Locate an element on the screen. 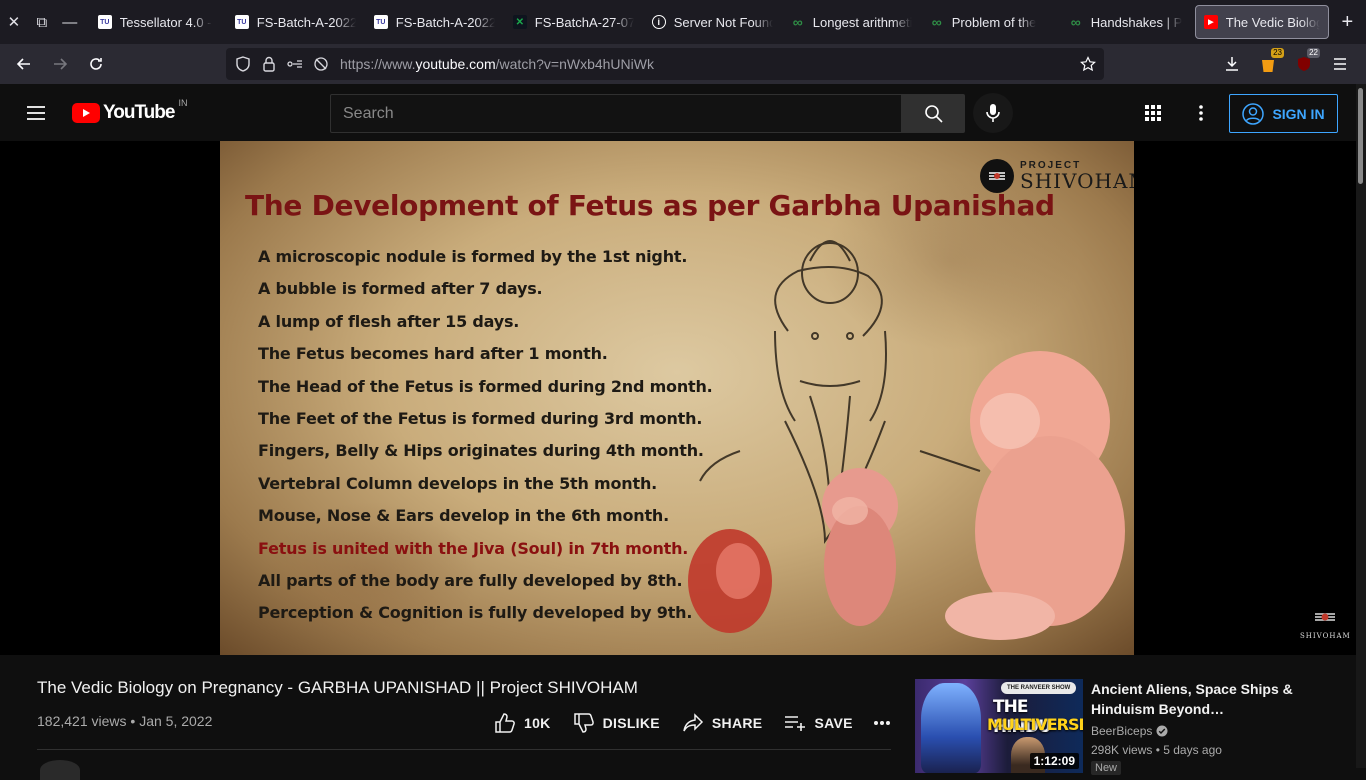 The height and width of the screenshot is (780, 1366). tab-title: The Vedic Biology is located at coordinates (1272, 22).